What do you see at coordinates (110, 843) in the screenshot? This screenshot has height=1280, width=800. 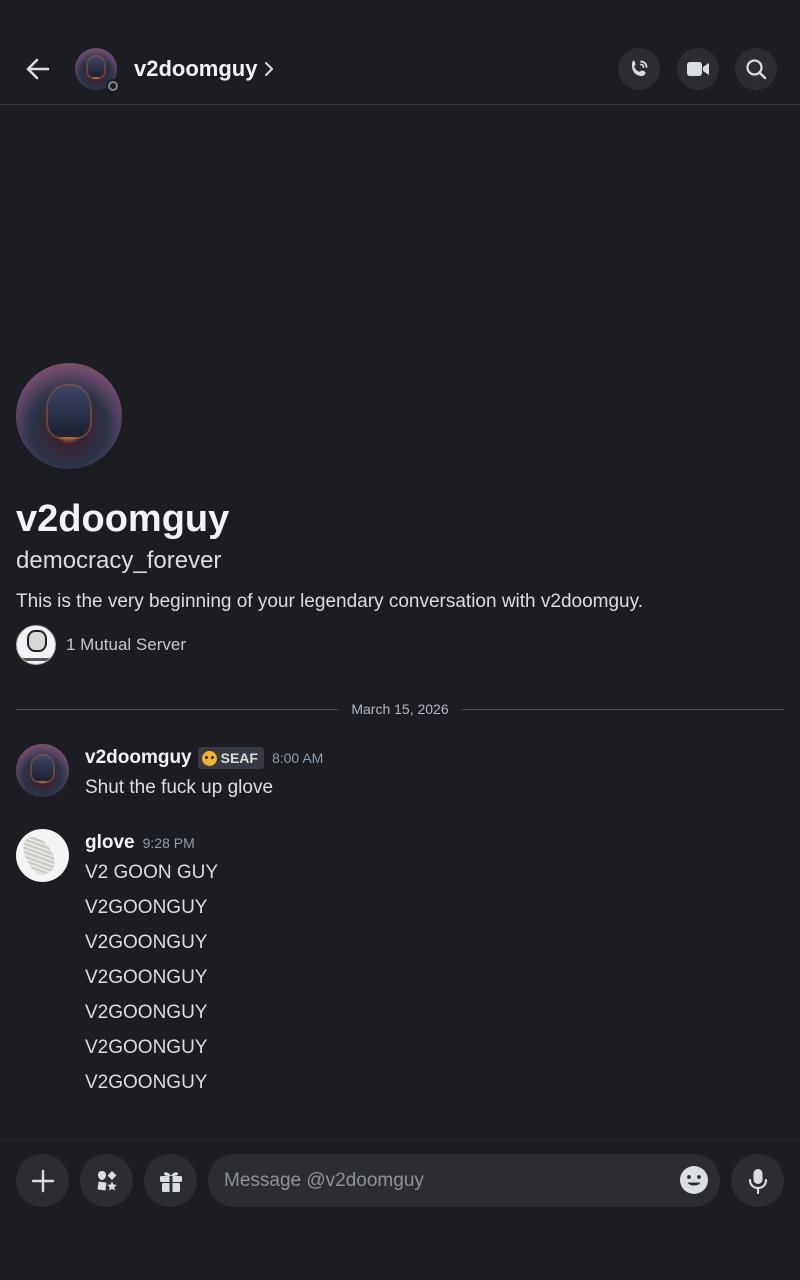 I see `message-author: glove` at bounding box center [110, 843].